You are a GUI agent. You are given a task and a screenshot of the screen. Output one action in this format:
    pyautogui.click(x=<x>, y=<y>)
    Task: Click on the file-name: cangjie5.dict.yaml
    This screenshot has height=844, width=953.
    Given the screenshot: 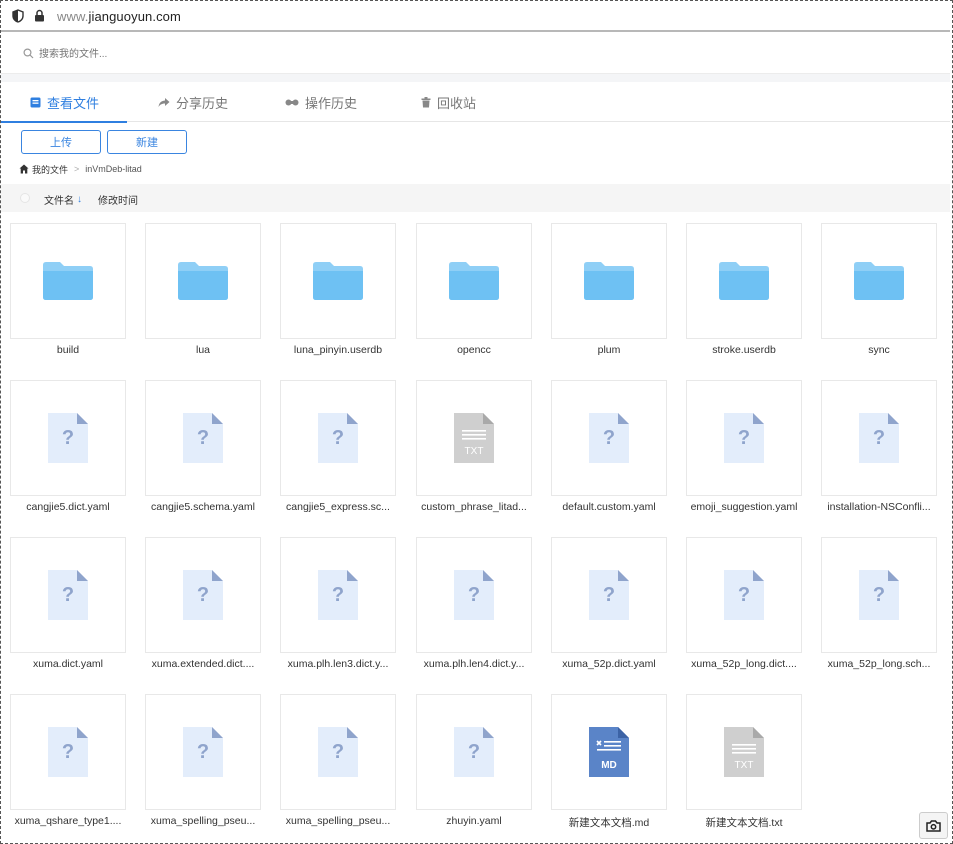 What is the action you would take?
    pyautogui.click(x=68, y=507)
    